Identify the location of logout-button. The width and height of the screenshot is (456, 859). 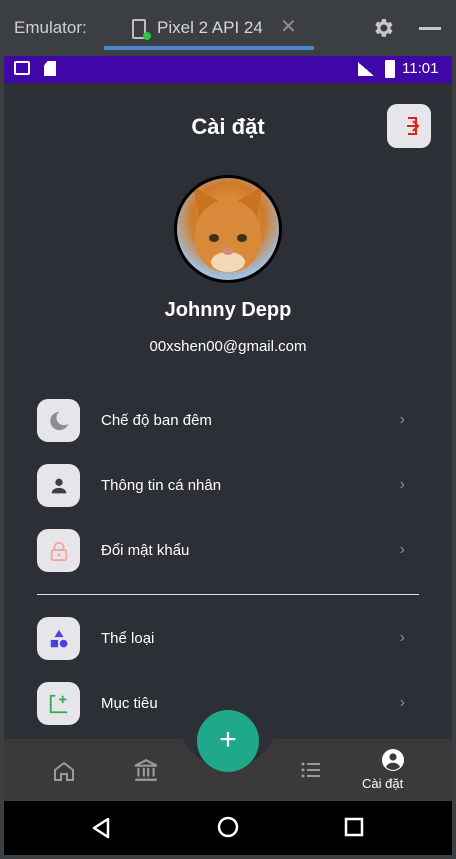
(409, 126).